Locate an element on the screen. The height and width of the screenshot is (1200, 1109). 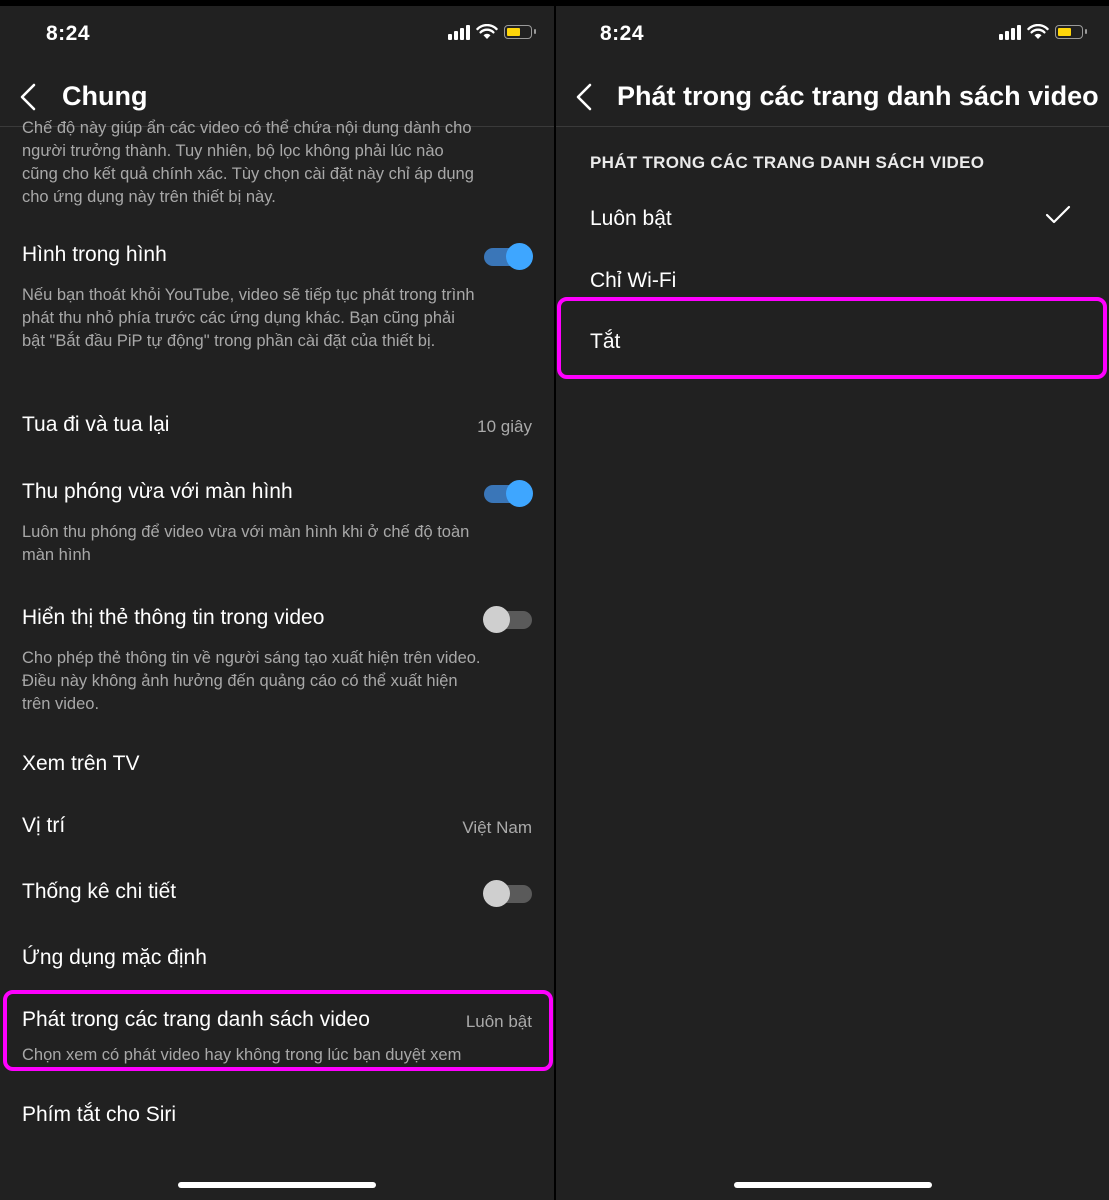
setting-label: Thống kê chi tiết is located at coordinates (99, 891).